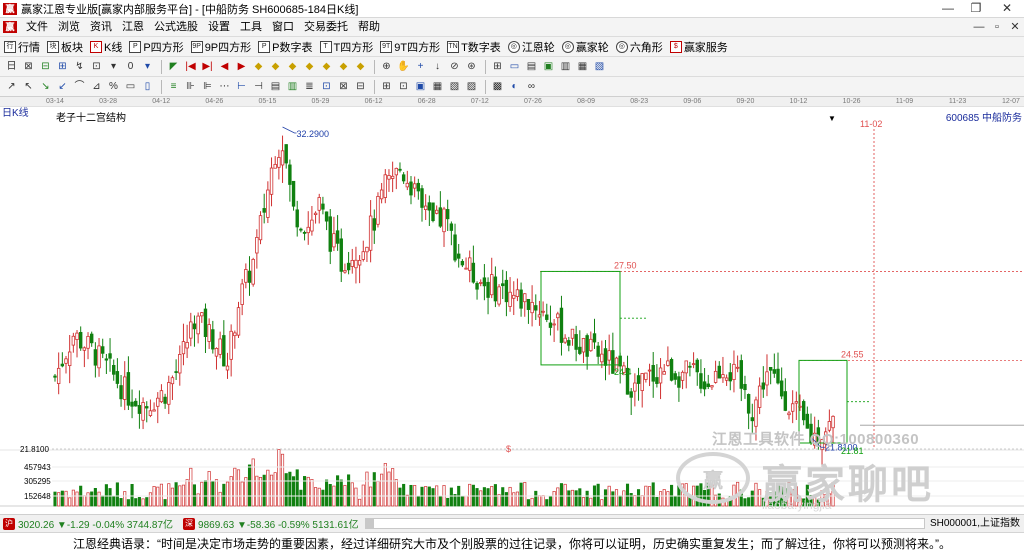 The height and width of the screenshot is (554, 1024). What do you see at coordinates (639, 47) in the screenshot?
I see `toolbar-button-11: ◎ 六角形` at bounding box center [639, 47].